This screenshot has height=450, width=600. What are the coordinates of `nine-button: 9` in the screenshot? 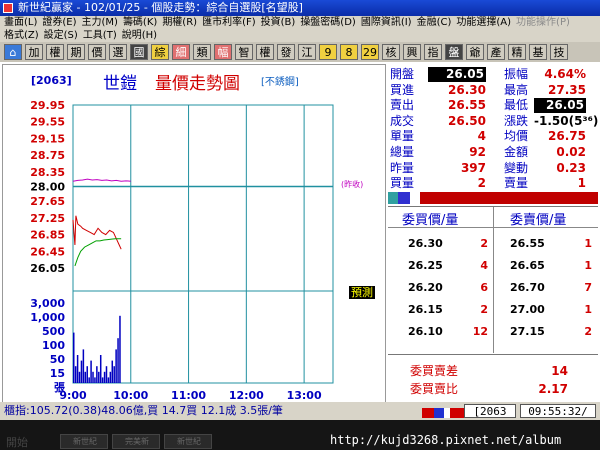 It's located at (328, 52).